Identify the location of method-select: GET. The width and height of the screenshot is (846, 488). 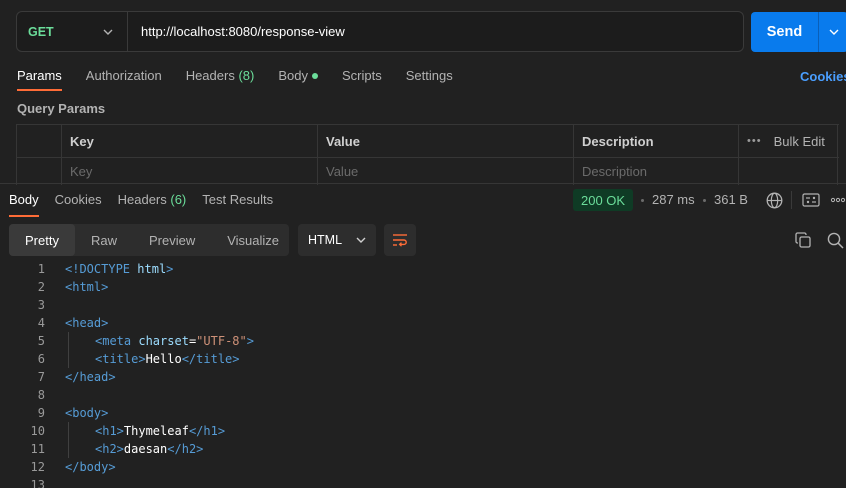
(72, 31).